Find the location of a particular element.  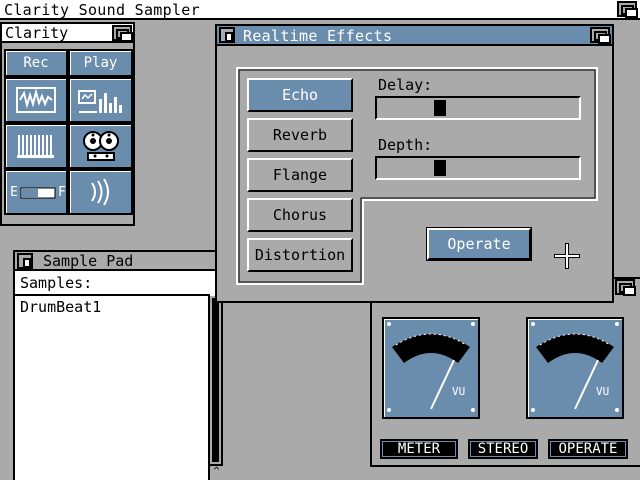

keyboard-tool-button is located at coordinates (36, 146).